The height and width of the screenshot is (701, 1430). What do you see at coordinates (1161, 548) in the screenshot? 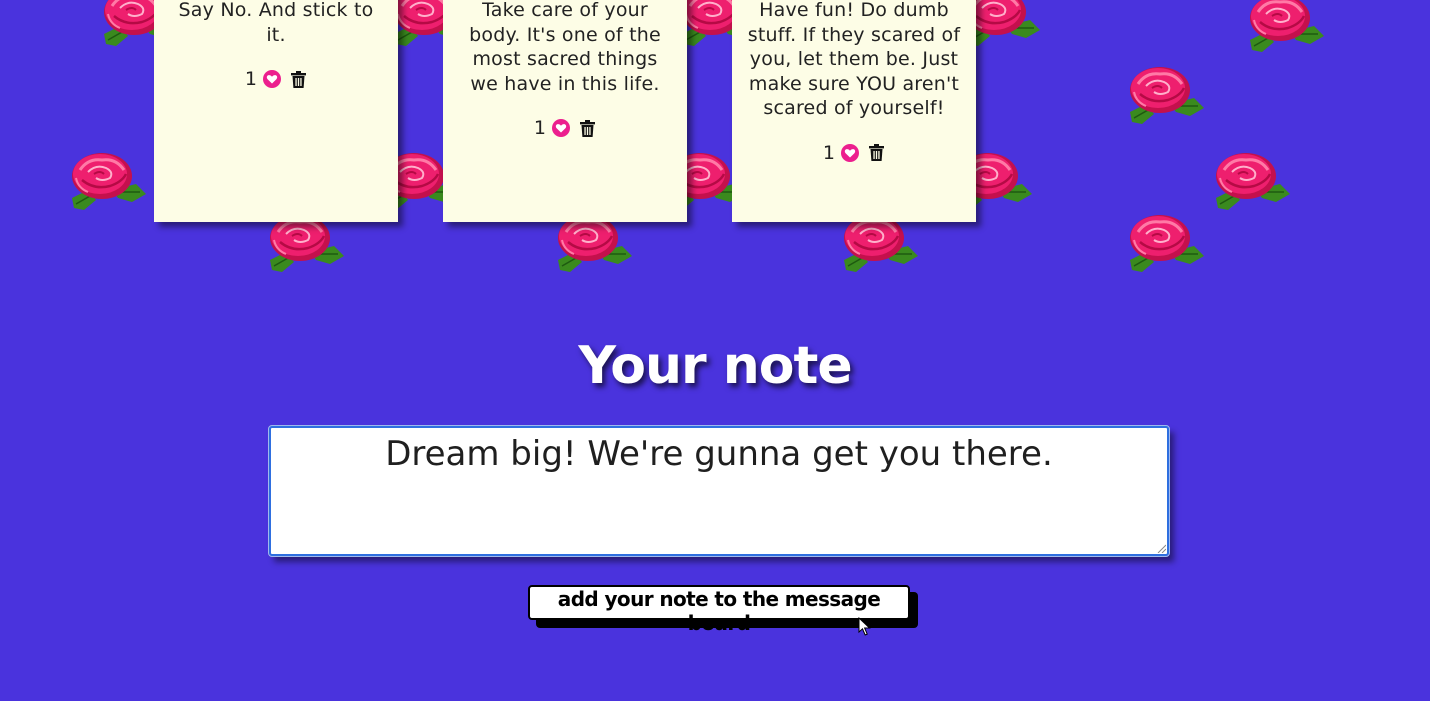
I see `resize-grip-icon` at bounding box center [1161, 548].